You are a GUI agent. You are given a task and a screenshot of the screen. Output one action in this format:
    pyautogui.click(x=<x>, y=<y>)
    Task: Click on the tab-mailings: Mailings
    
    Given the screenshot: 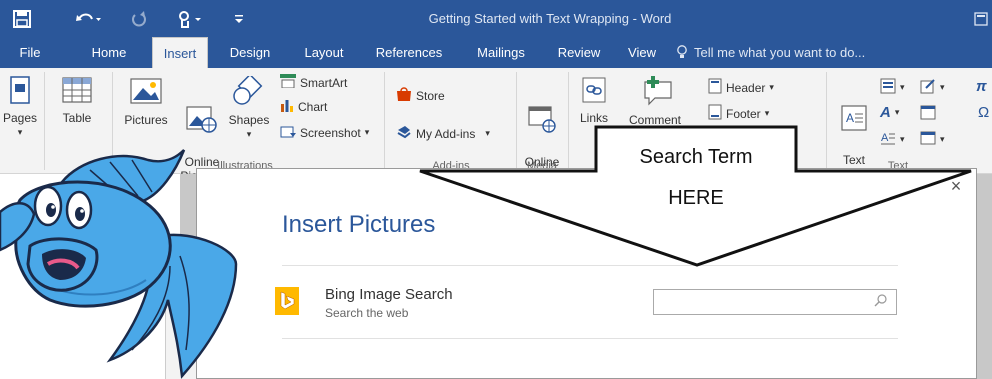 What is the action you would take?
    pyautogui.click(x=501, y=52)
    